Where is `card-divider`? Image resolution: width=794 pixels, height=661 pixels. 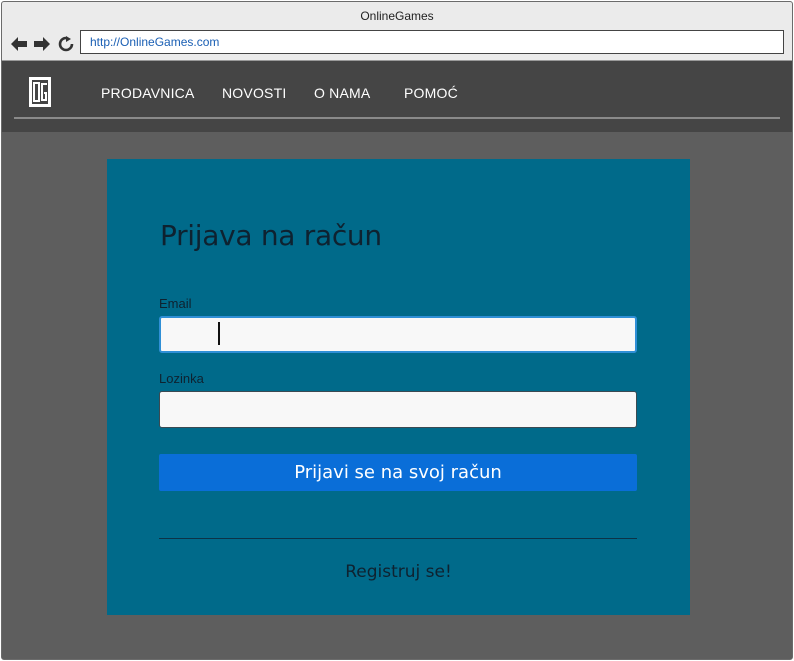 card-divider is located at coordinates (398, 538).